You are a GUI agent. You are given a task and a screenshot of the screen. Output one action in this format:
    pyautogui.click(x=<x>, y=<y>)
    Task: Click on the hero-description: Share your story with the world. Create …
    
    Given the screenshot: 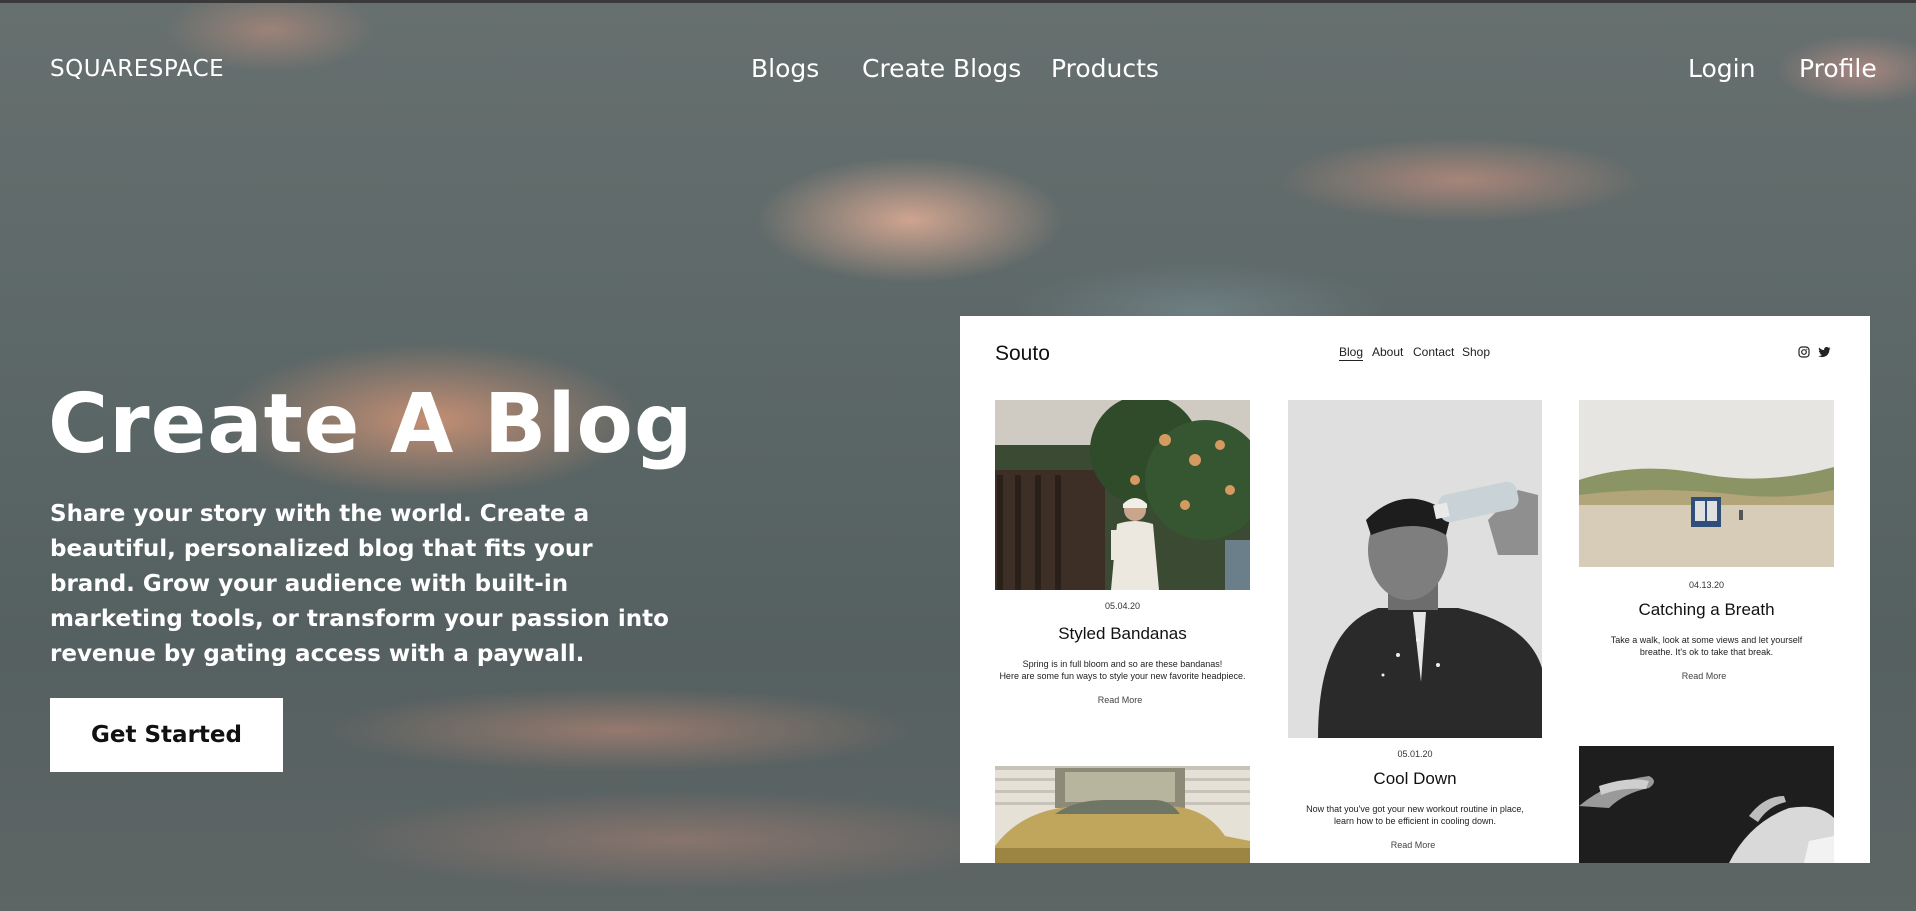 What is the action you would take?
    pyautogui.click(x=359, y=584)
    